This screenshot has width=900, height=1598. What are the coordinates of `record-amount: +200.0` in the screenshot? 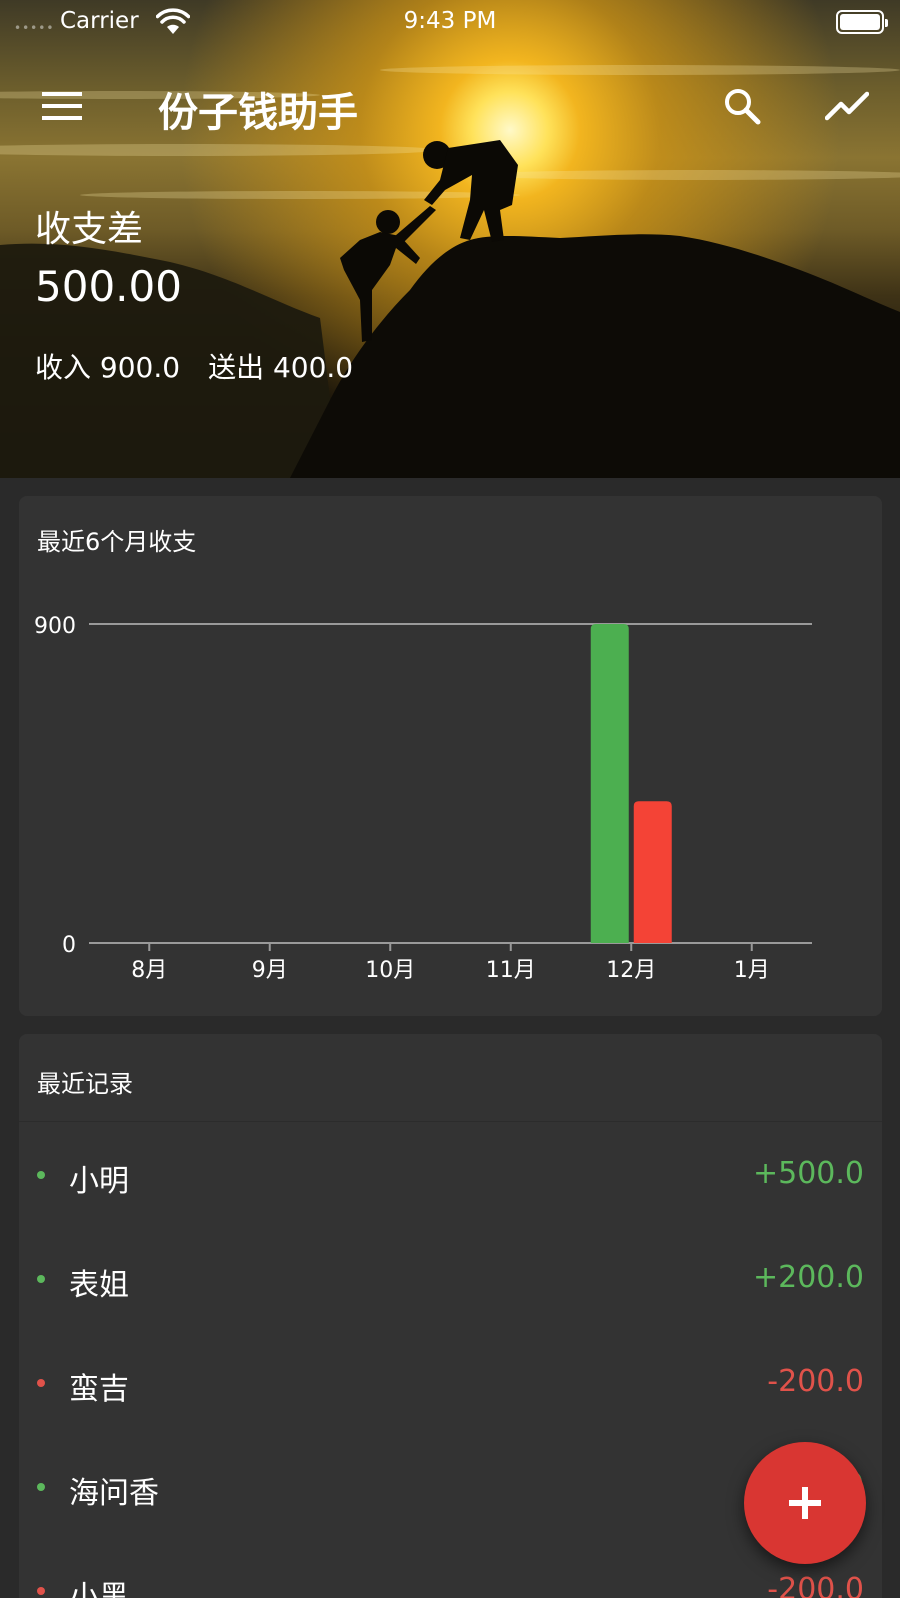 It's located at (808, 1277).